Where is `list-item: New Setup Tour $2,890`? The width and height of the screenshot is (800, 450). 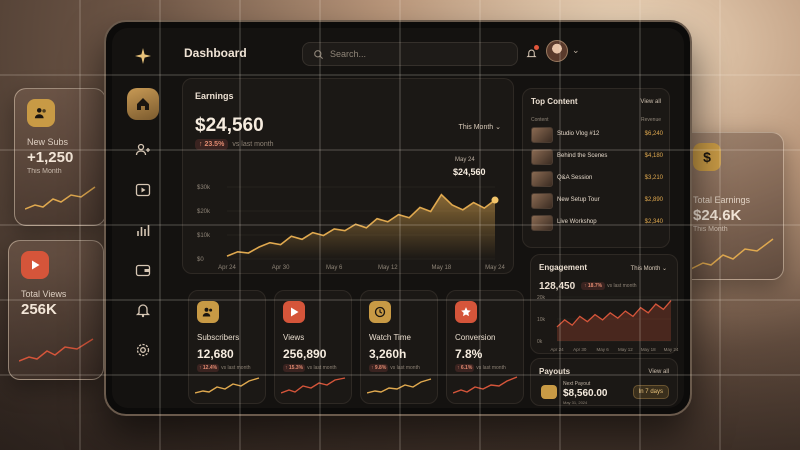
list-item: New Setup Tour $2,890 is located at coordinates (597, 202).